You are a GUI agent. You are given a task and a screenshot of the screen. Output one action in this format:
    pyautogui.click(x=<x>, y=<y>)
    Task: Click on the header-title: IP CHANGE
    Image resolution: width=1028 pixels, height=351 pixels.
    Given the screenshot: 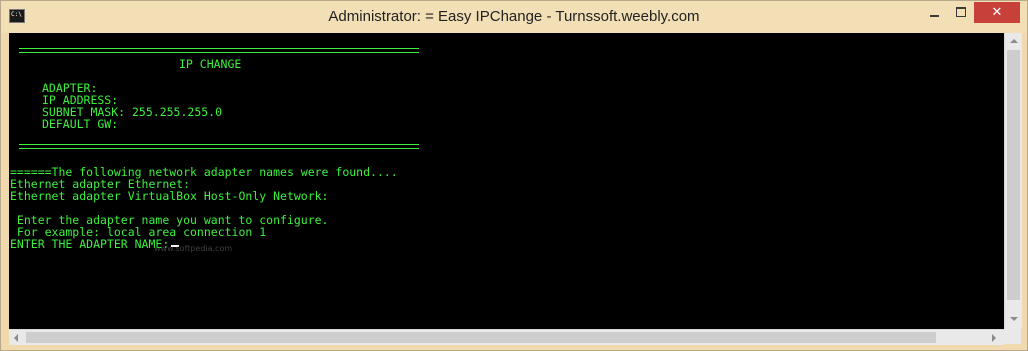 What is the action you would take?
    pyautogui.click(x=210, y=64)
    